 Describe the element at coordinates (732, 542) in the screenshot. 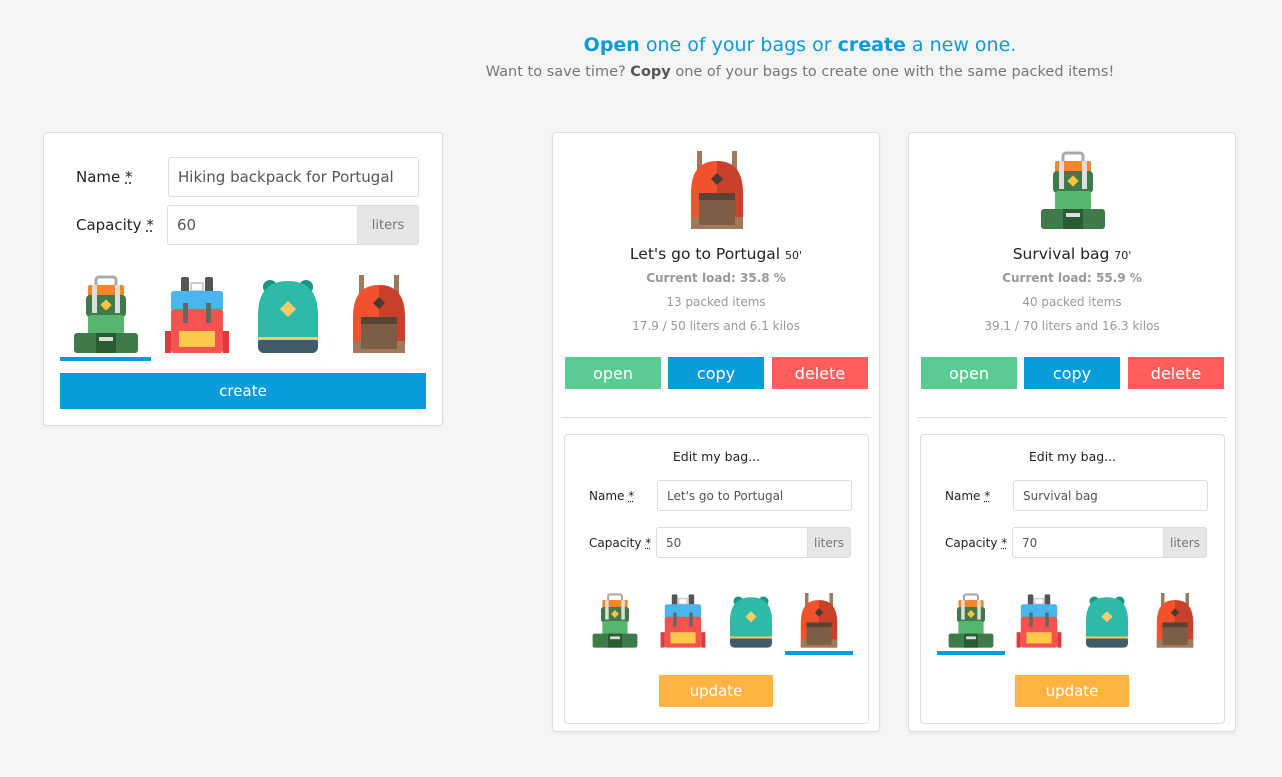

I see `edit-capacity-input: 50` at that location.